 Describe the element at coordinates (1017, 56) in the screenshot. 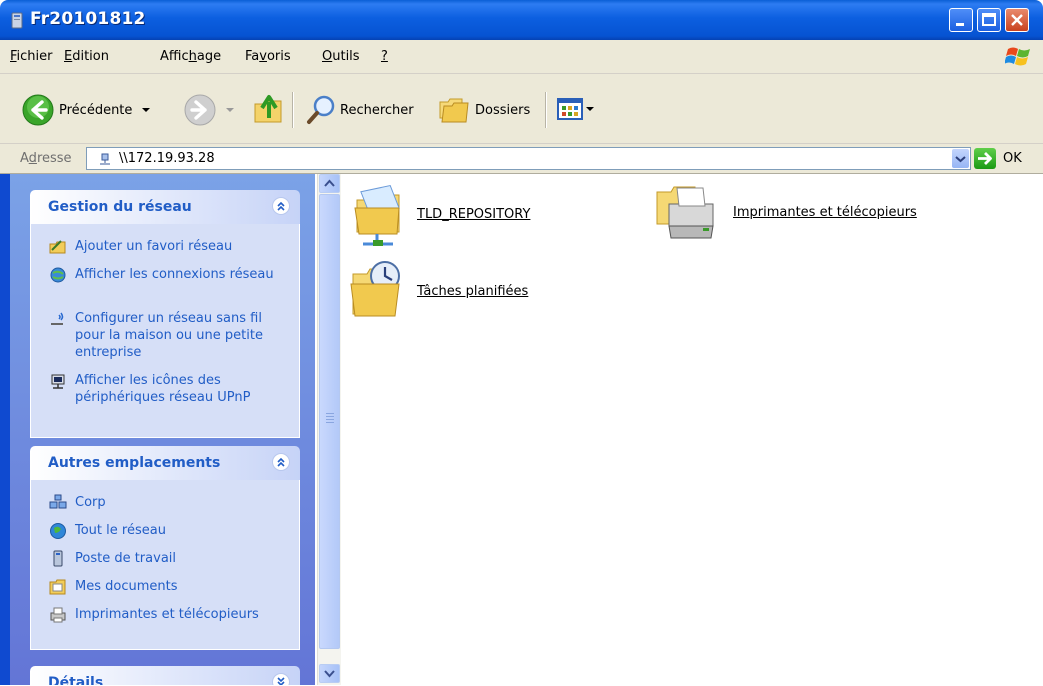

I see `windows-logo-icon` at that location.